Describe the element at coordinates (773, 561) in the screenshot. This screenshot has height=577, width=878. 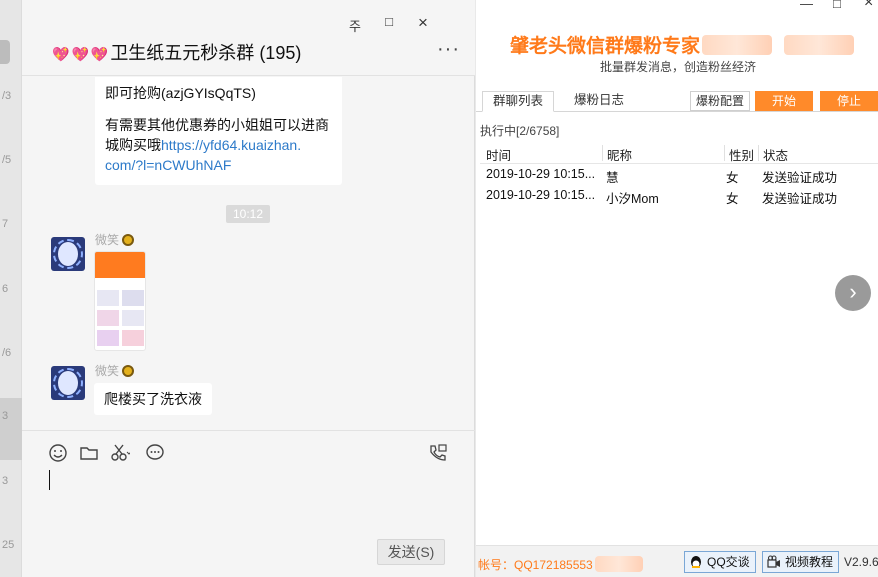
I see `video-camera-icon` at that location.